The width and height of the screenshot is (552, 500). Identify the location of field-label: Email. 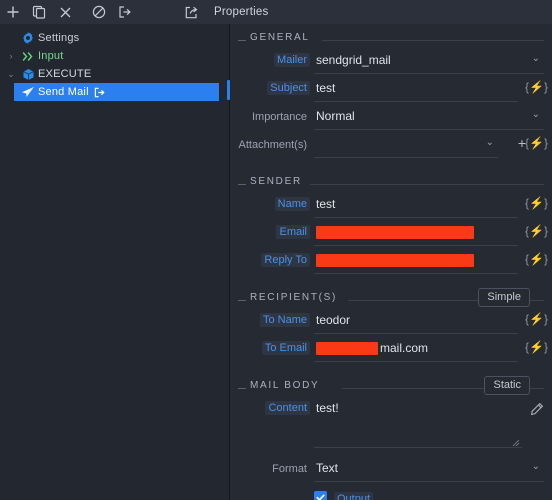
(293, 232).